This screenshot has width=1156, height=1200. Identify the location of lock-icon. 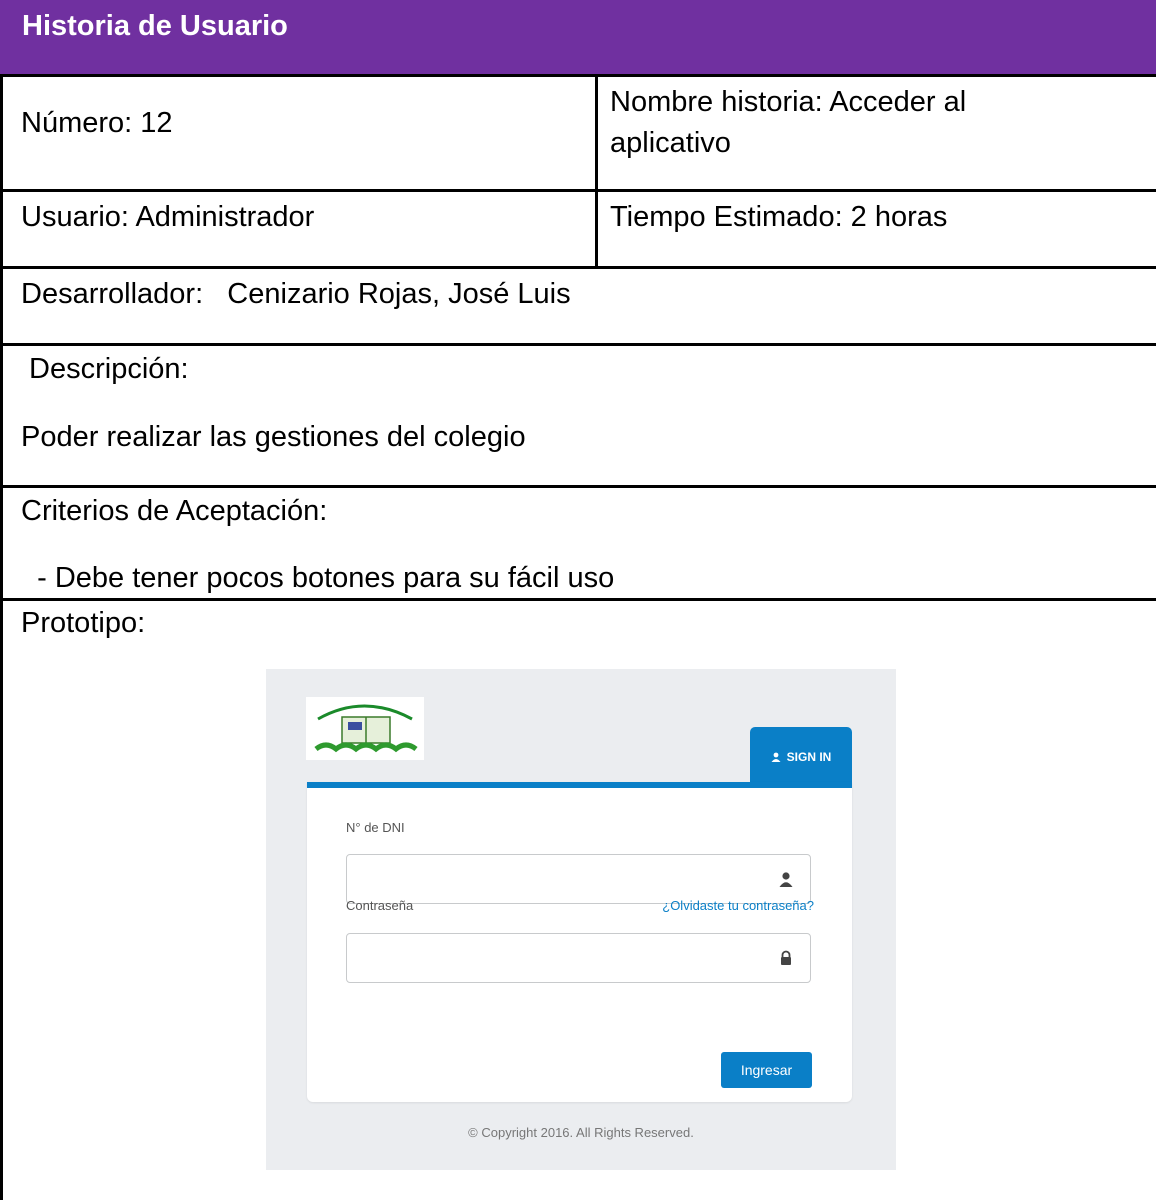
(786, 957).